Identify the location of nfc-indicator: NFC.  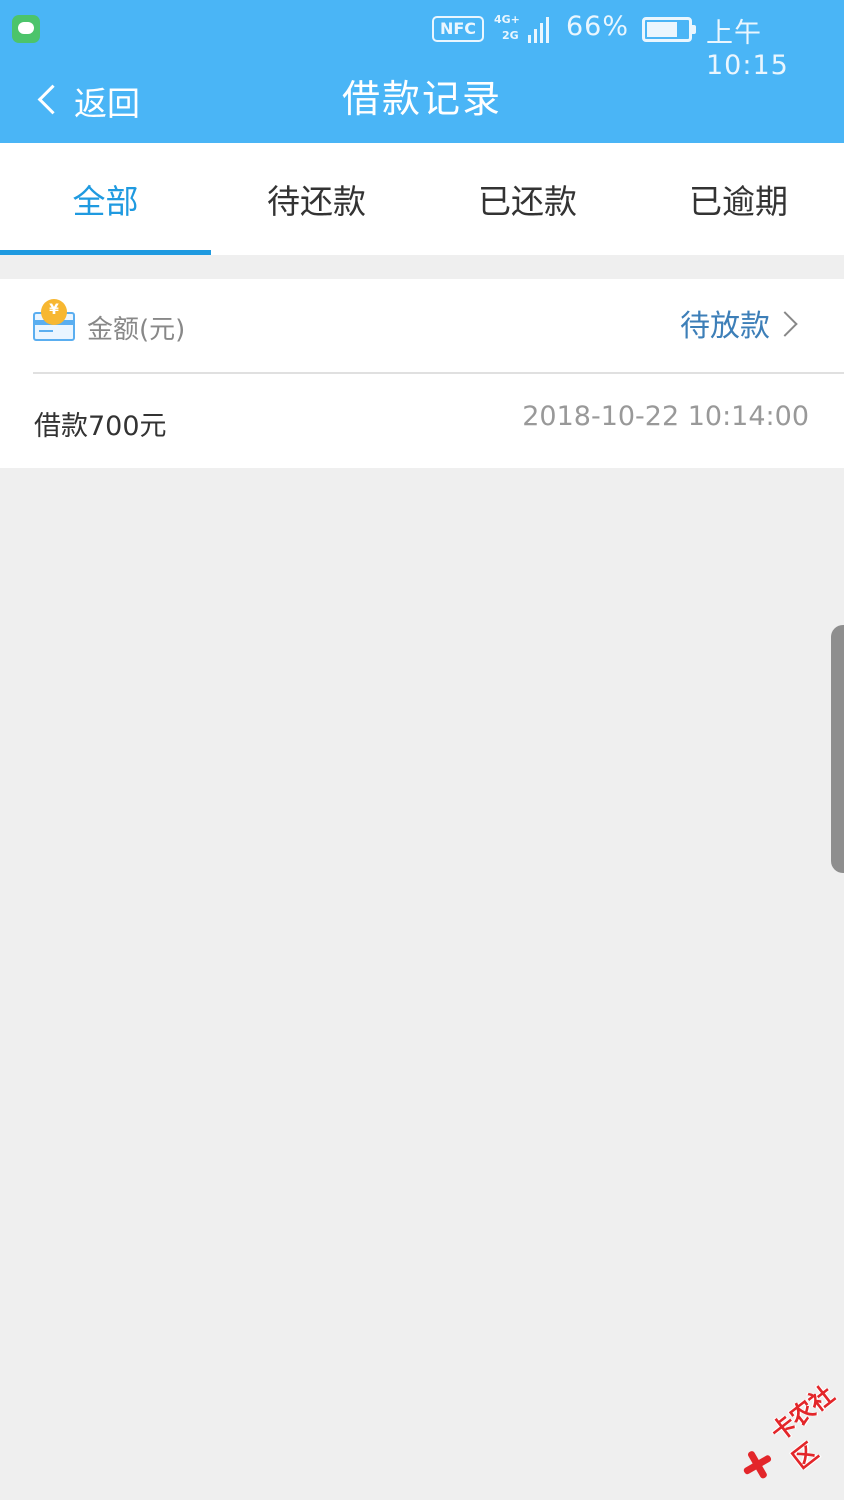
(458, 29).